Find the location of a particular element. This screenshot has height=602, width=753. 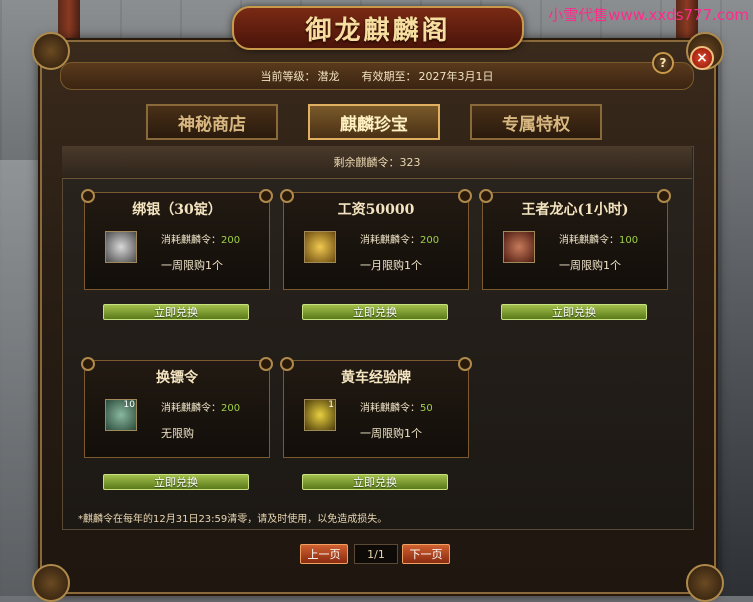

title-plaque: 御龙麒麟阁 is located at coordinates (378, 28).